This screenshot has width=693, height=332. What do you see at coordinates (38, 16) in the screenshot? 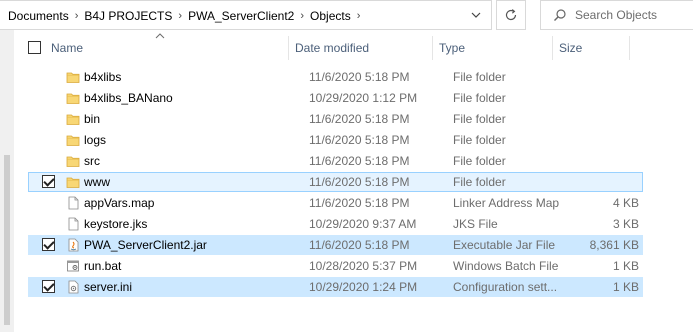
I see `breadcrumb-documents: Documents` at bounding box center [38, 16].